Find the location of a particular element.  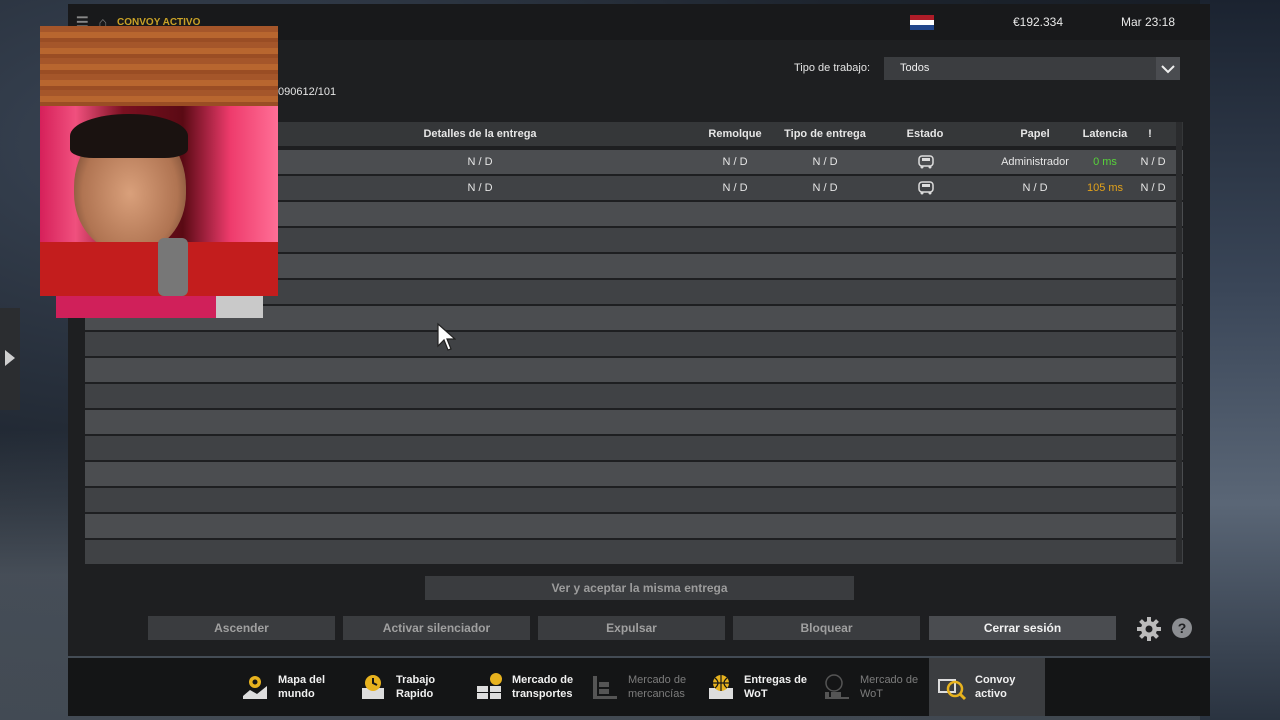

header-delivery-type: Tipo de entrega is located at coordinates (825, 134).